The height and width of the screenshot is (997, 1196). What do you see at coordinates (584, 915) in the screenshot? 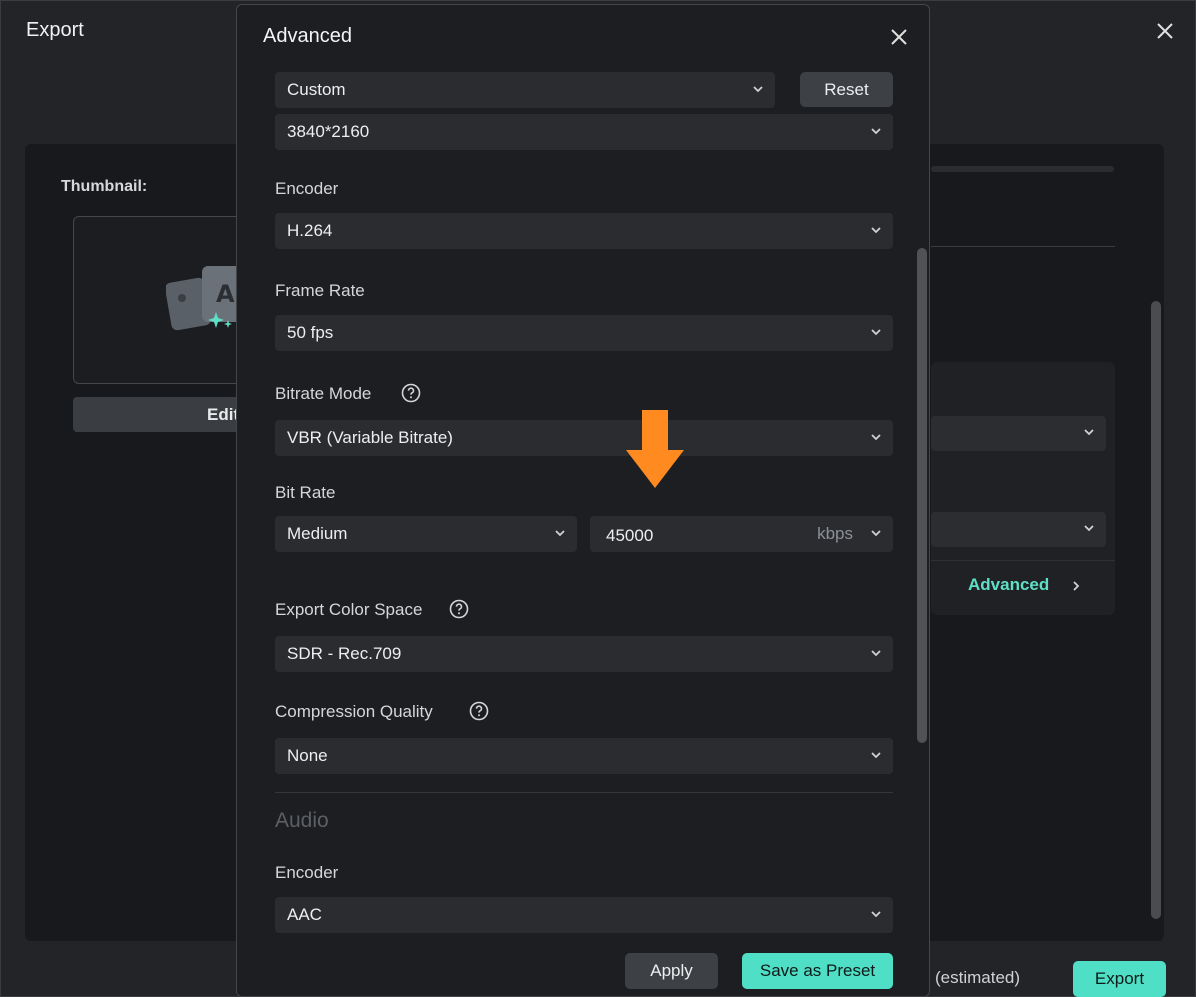
I see `audio-encoder-select: AAC` at bounding box center [584, 915].